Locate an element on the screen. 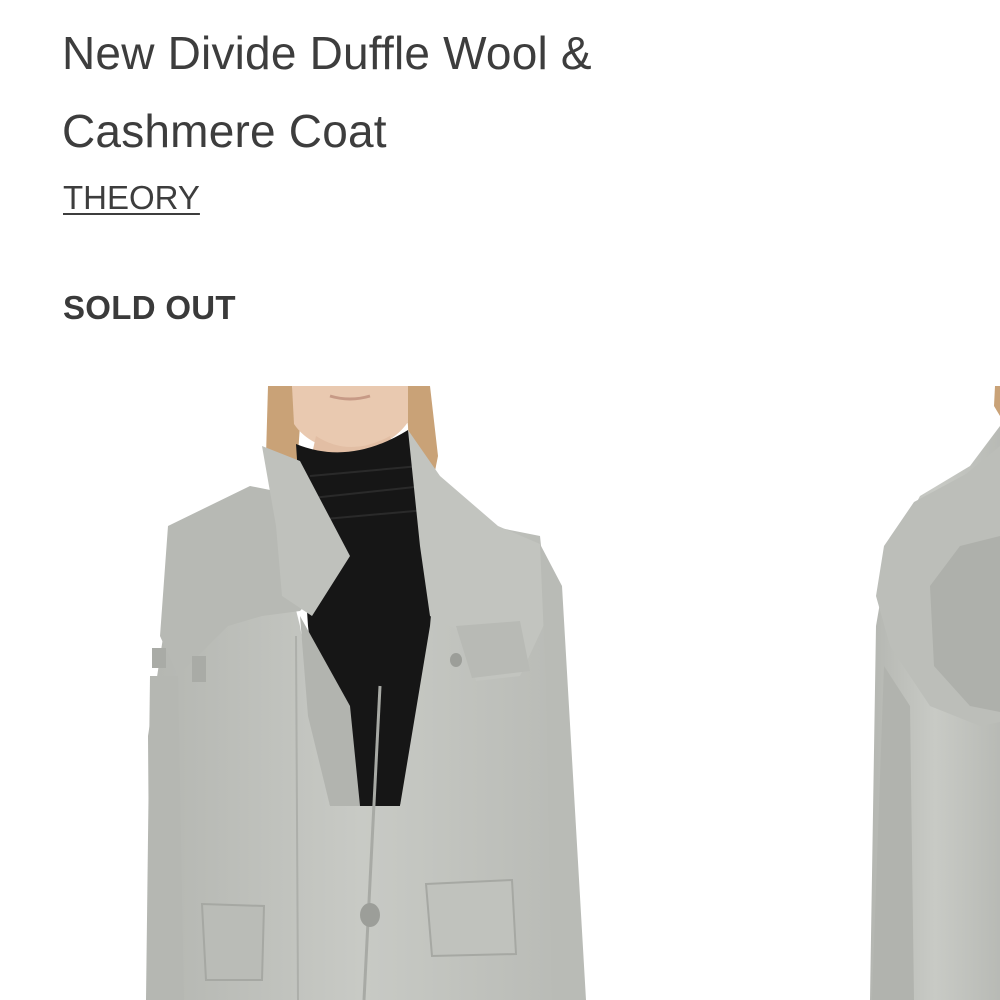  product-title: New Divide Duffle Wool & Cashmere Coat is located at coordinates (462, 92).